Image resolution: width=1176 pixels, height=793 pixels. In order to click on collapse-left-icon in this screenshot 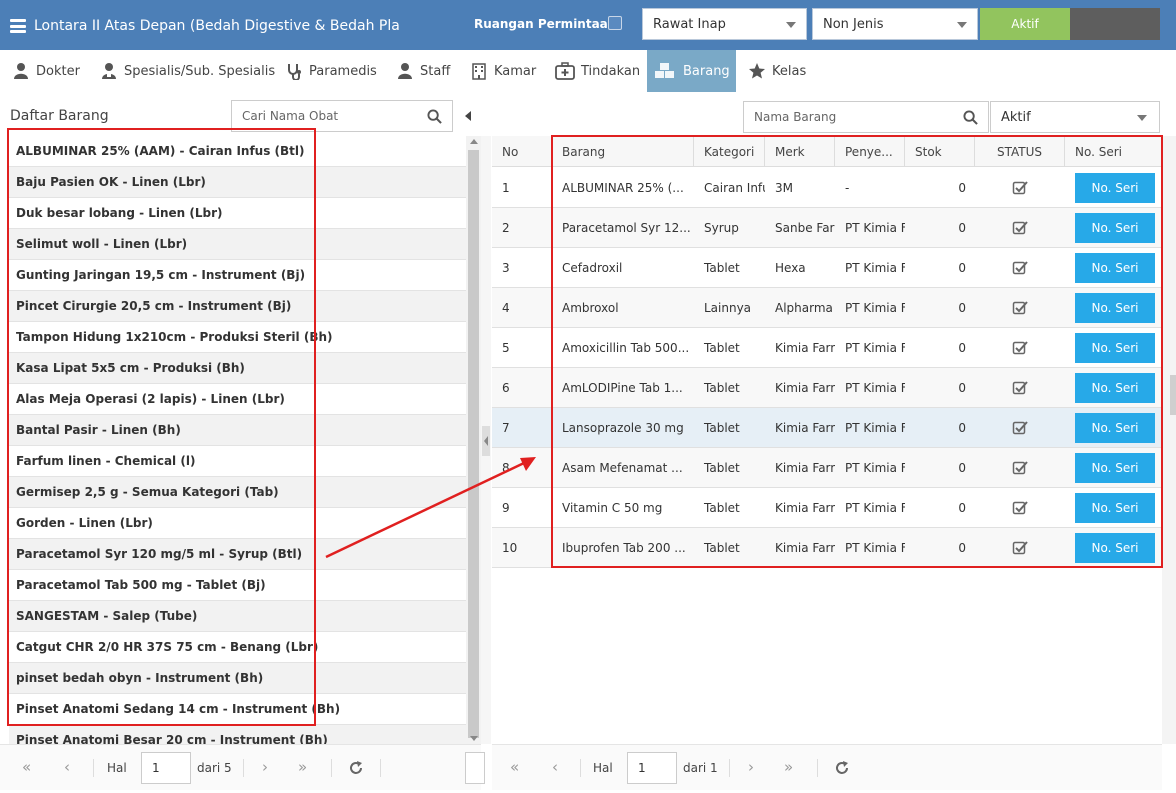, I will do `click(468, 116)`.